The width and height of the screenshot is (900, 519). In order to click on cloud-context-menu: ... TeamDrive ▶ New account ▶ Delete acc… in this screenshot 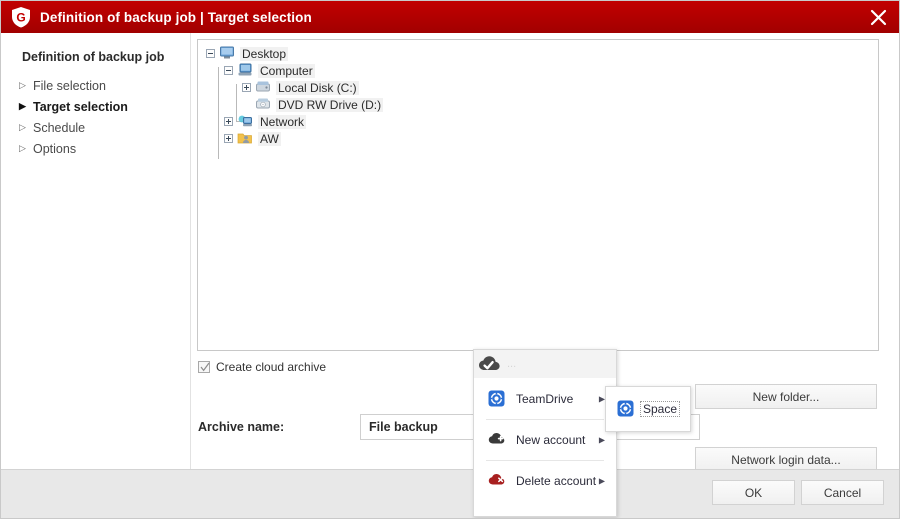, I will do `click(545, 433)`.